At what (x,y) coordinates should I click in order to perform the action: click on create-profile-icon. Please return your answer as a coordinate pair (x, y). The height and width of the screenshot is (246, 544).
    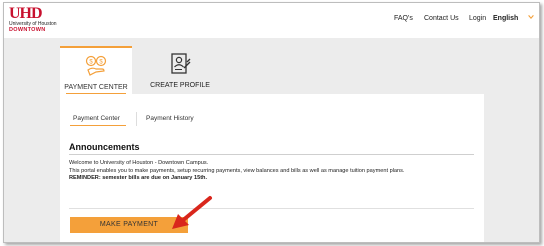
    Looking at the image, I should click on (181, 63).